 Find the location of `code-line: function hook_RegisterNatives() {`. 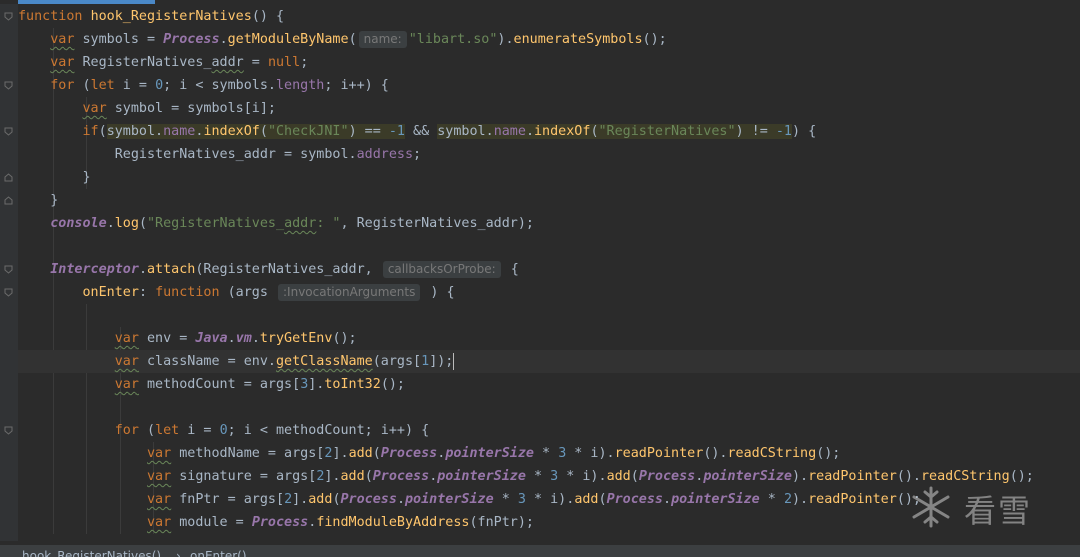

code-line: function hook_RegisterNatives() { is located at coordinates (151, 16).